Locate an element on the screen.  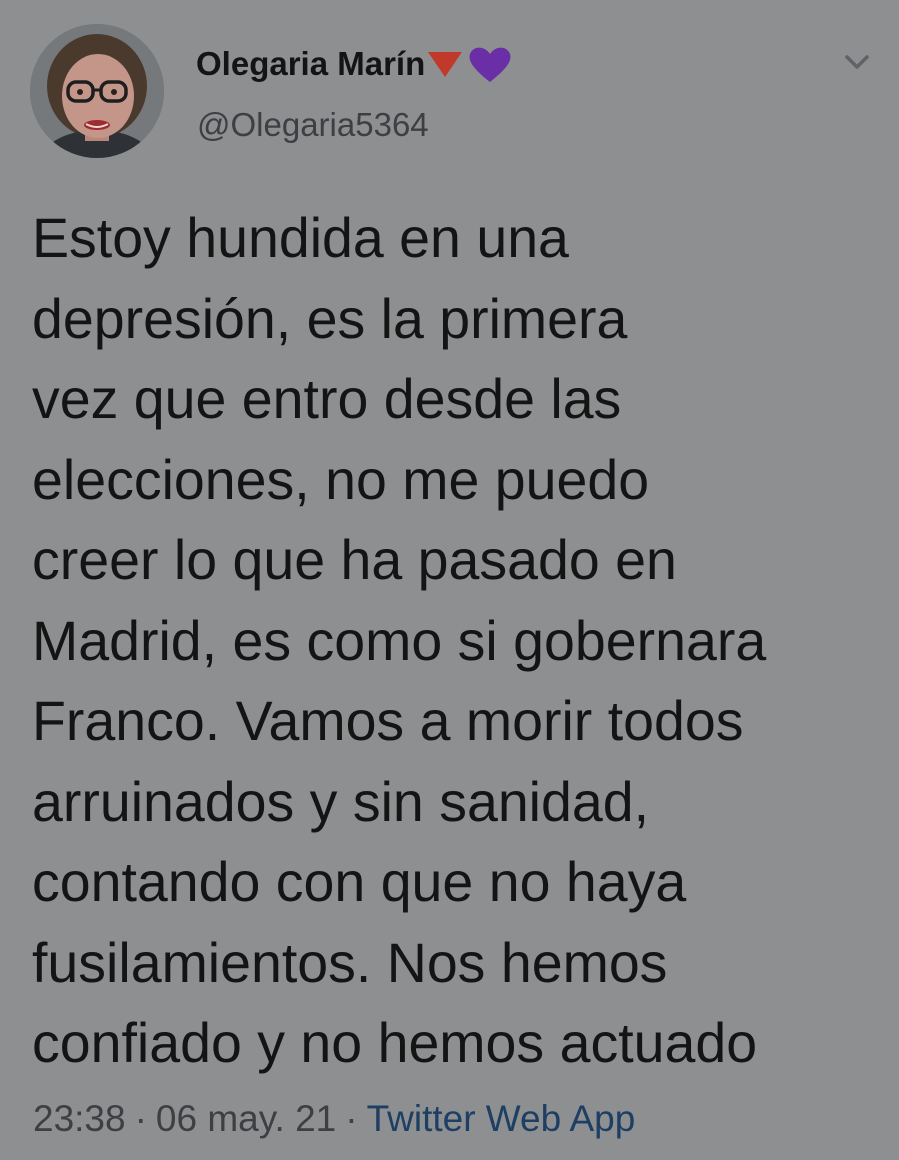
tweet-text-line: creer lo que ha pasado en is located at coordinates (354, 560).